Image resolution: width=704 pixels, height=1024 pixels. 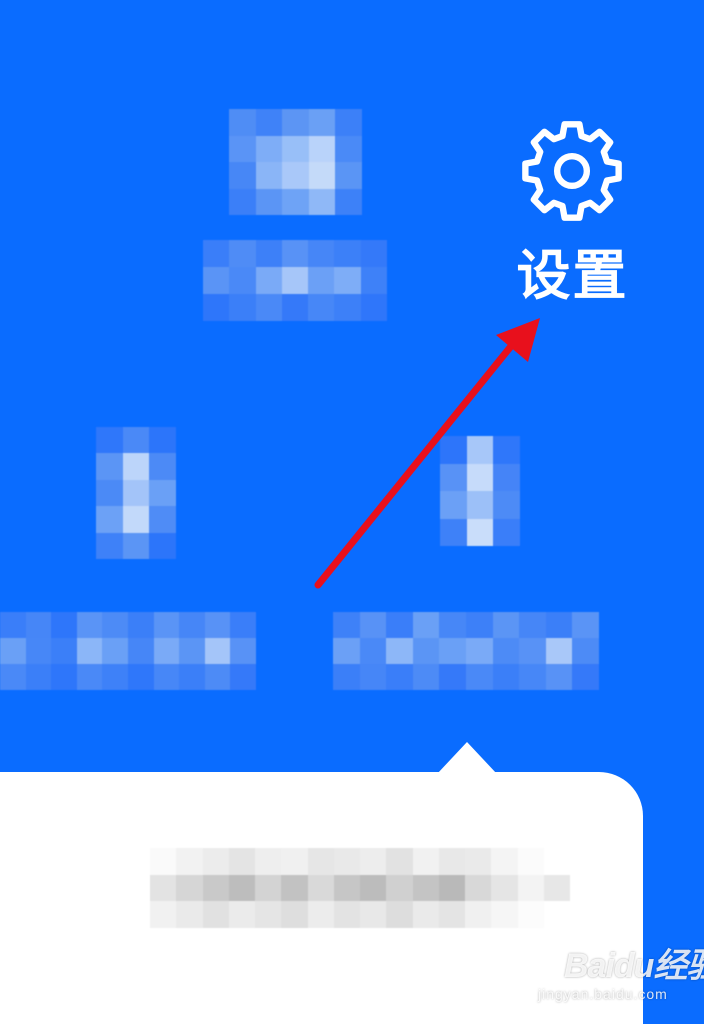 What do you see at coordinates (295, 162) in the screenshot?
I see `censored-avatar` at bounding box center [295, 162].